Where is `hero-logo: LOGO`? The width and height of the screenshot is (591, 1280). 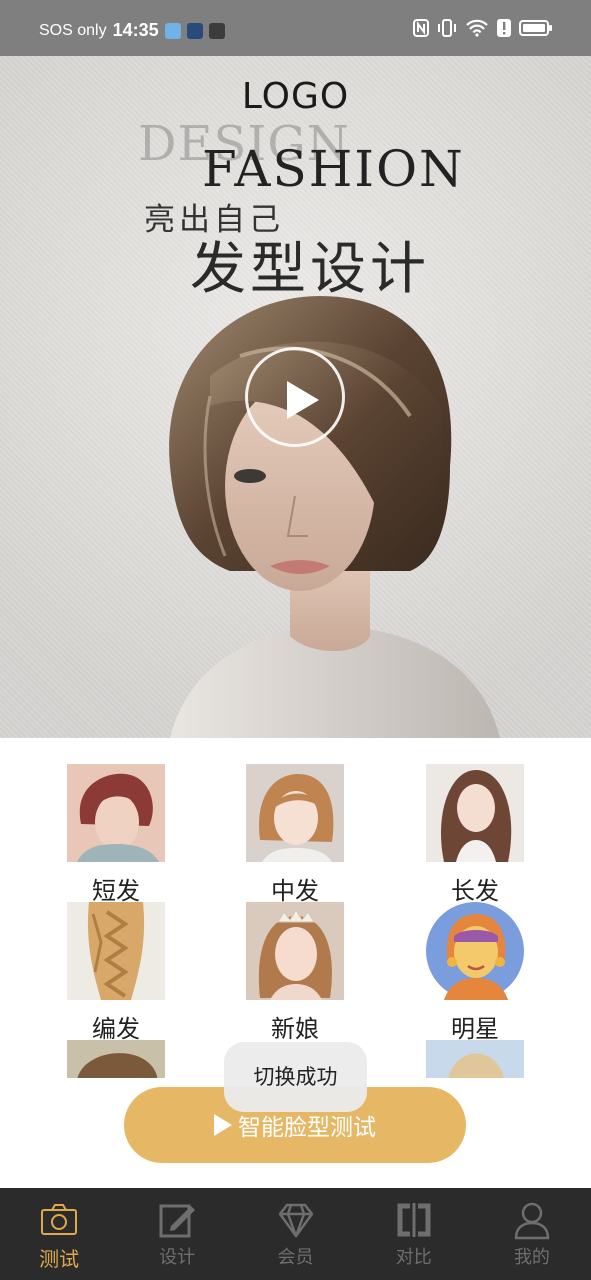 hero-logo: LOGO is located at coordinates (295, 96).